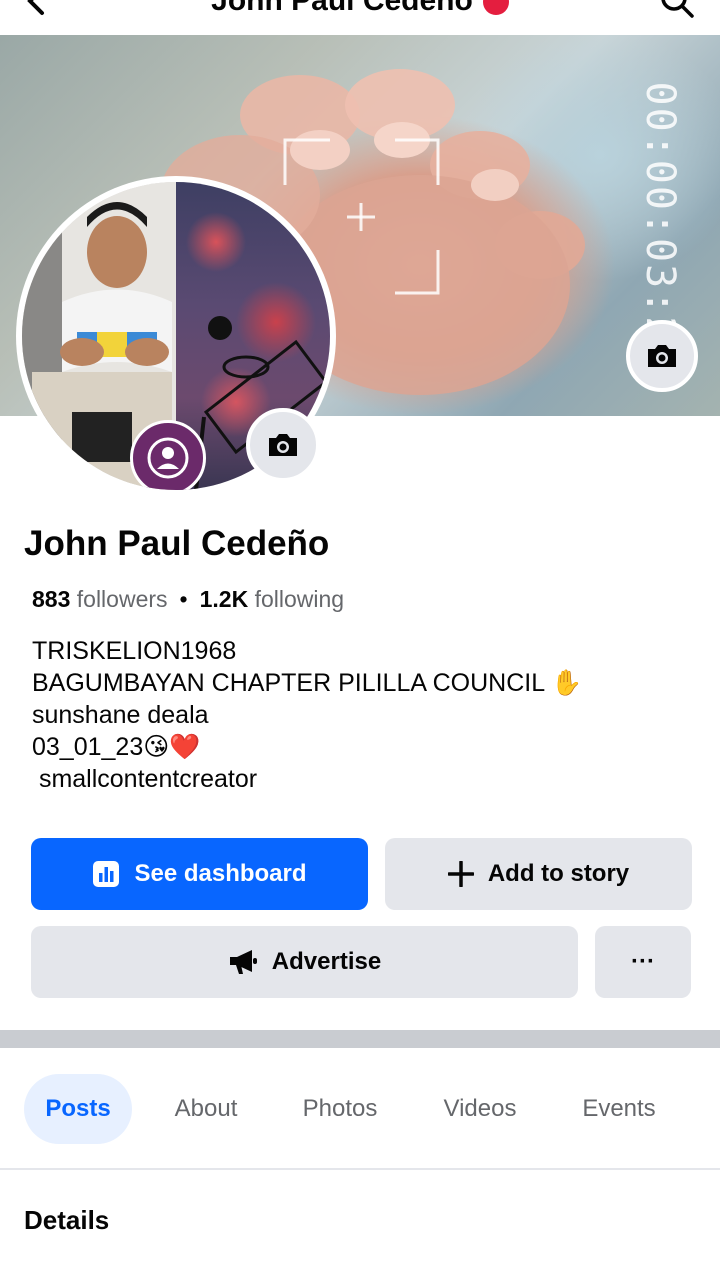  Describe the element at coordinates (67, 1220) in the screenshot. I see `details-heading: Details` at that location.